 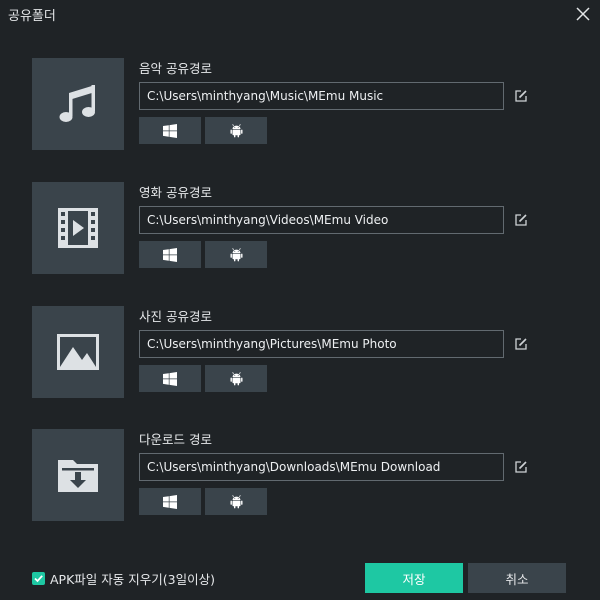 What do you see at coordinates (321, 467) in the screenshot?
I see `download-path-input` at bounding box center [321, 467].